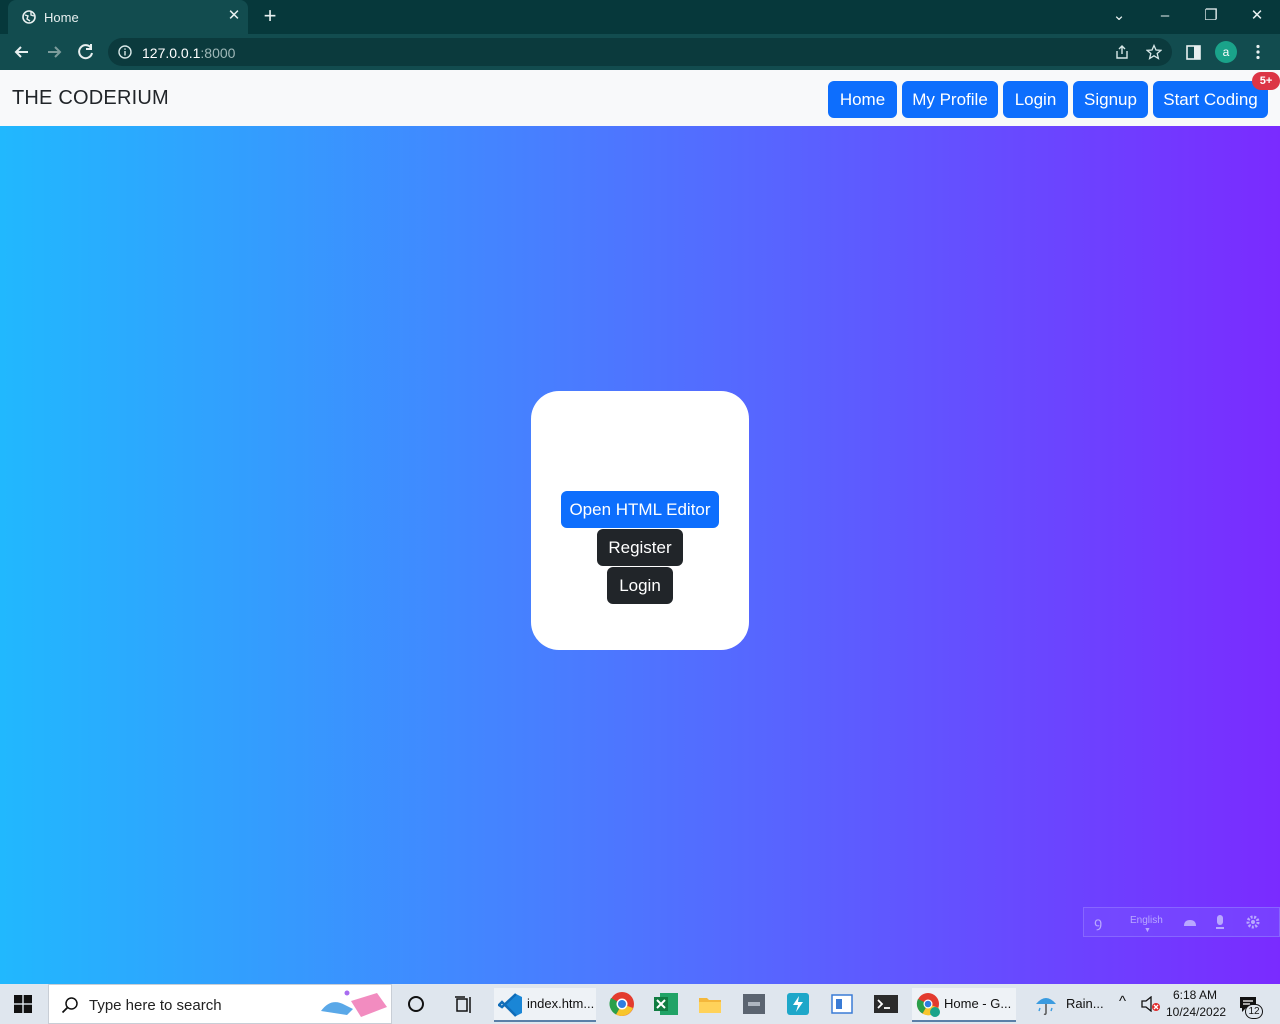 This screenshot has width=1280, height=1024. Describe the element at coordinates (1122, 52) in the screenshot. I see `share-icon` at that location.